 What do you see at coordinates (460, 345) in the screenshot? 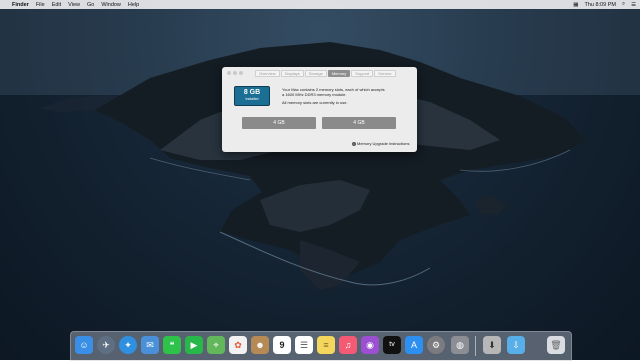
I see `disk-utility-icon: ◍` at bounding box center [460, 345].